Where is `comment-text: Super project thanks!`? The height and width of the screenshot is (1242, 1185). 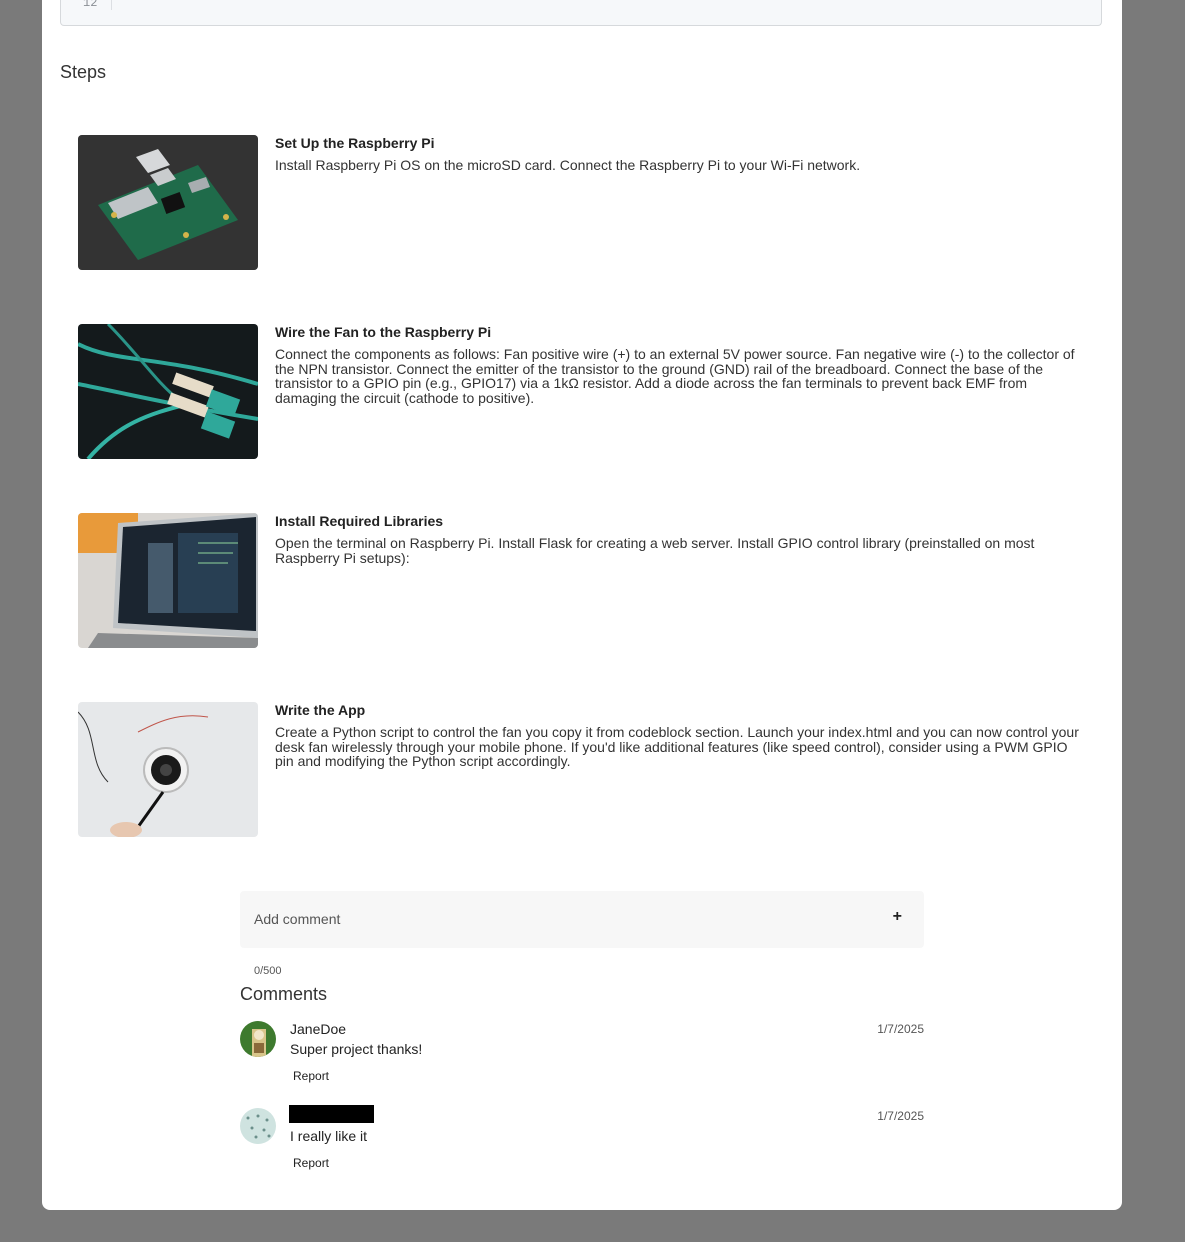 comment-text: Super project thanks! is located at coordinates (356, 1049).